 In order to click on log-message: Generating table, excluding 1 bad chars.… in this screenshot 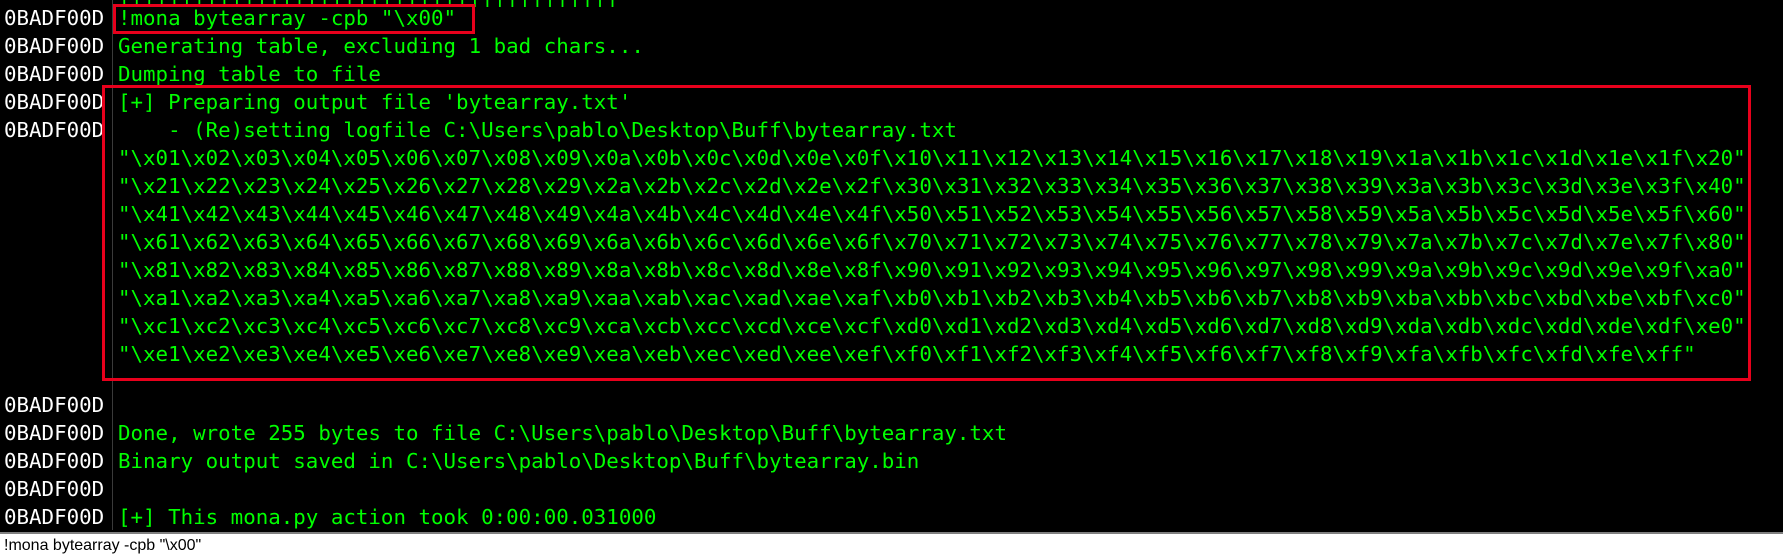, I will do `click(381, 46)`.